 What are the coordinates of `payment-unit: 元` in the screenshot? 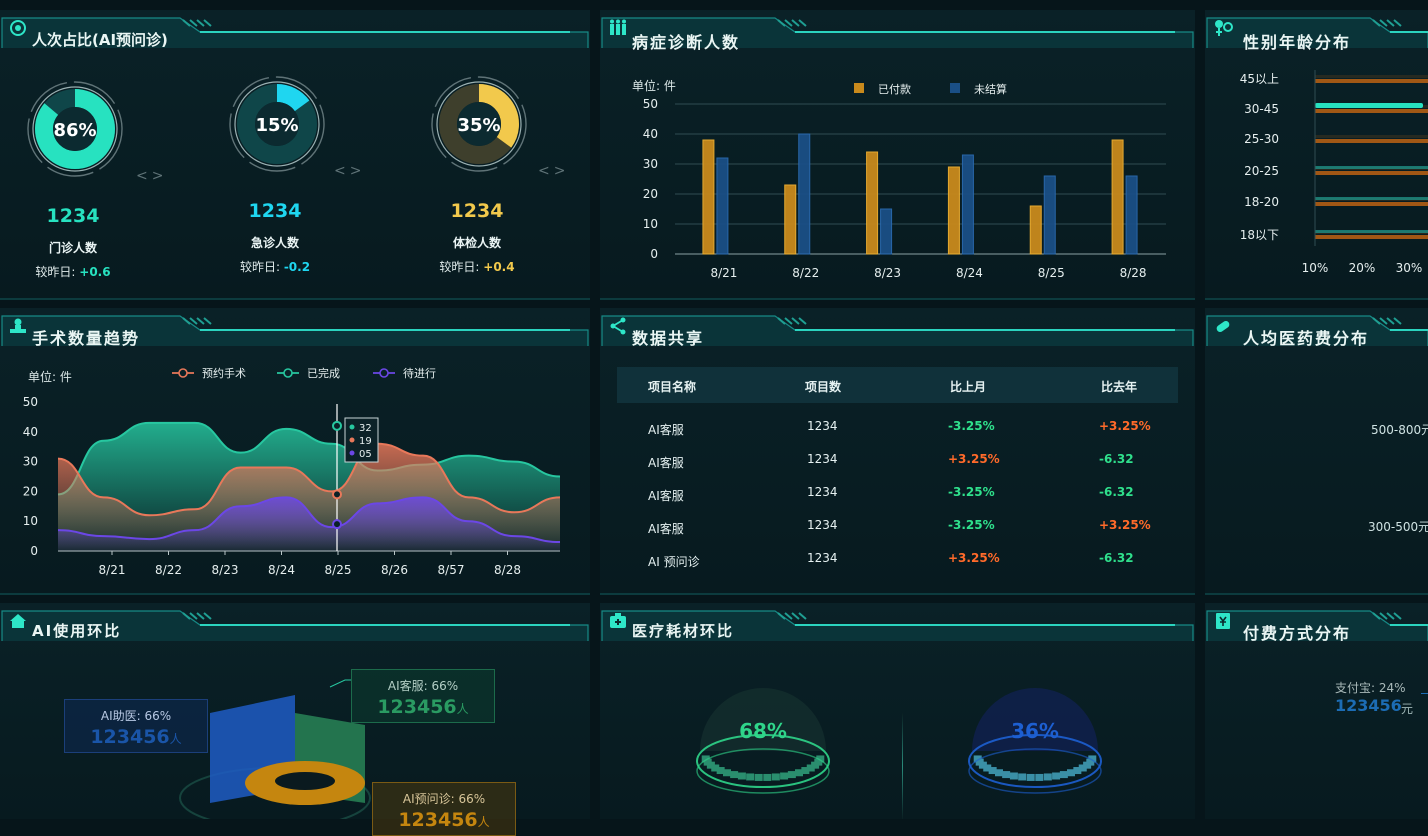 It's located at (1407, 709).